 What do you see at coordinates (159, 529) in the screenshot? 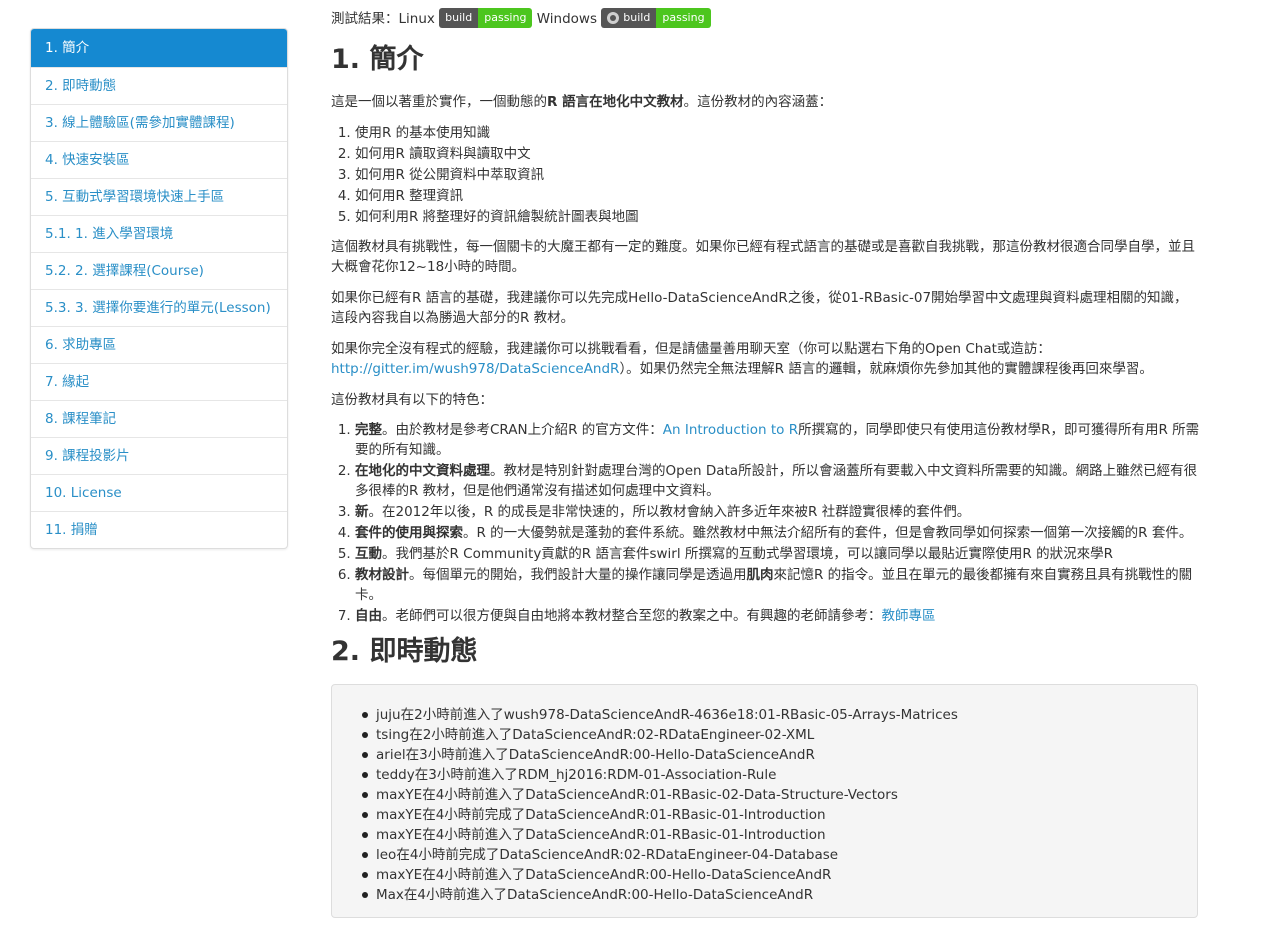
I see `sidebar-item-donate: 11. 捐贈` at bounding box center [159, 529].